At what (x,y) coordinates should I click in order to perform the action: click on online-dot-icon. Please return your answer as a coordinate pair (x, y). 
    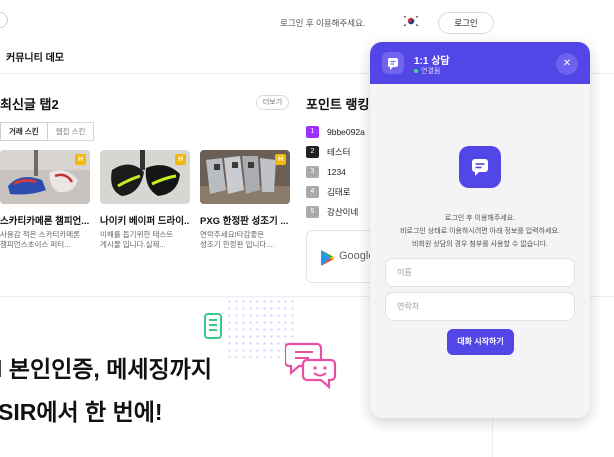
    Looking at the image, I should click on (416, 71).